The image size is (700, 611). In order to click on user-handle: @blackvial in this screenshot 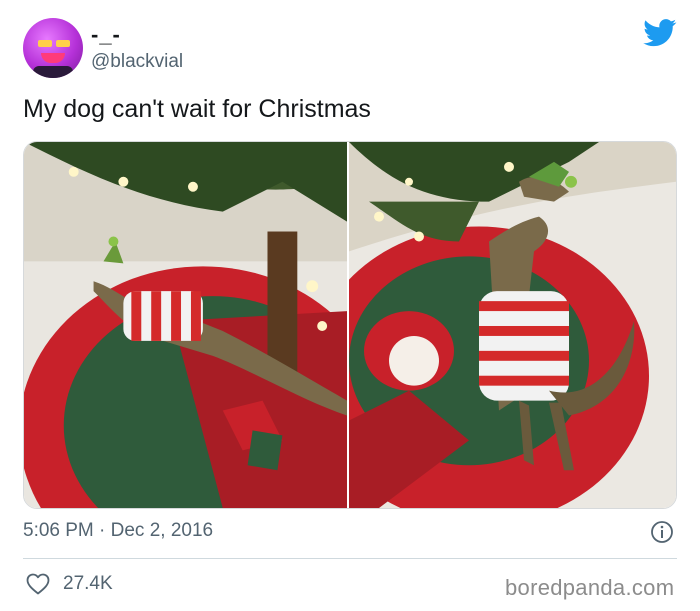, I will do `click(137, 62)`.